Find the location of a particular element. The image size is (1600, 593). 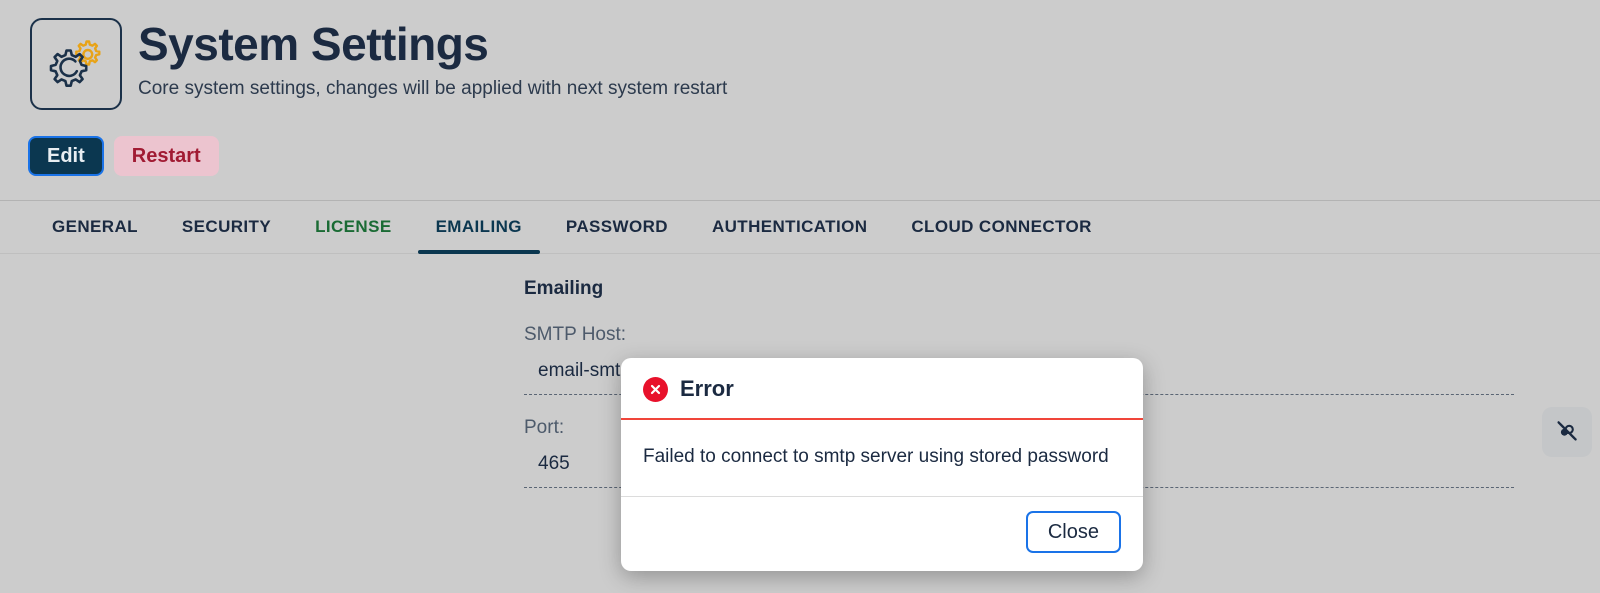

edit-button: Edit is located at coordinates (66, 156).